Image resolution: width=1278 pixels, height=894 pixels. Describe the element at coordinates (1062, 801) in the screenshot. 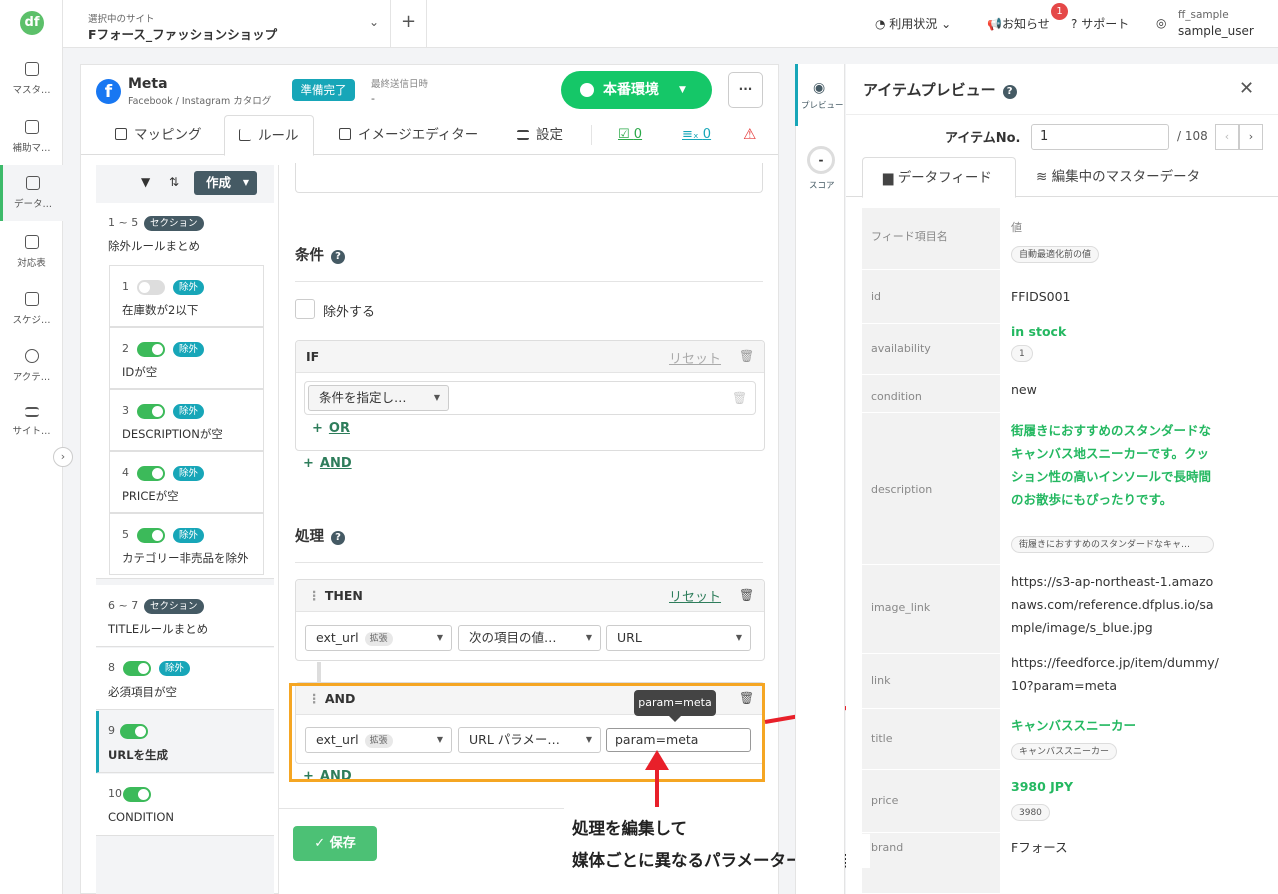

I see `table-row: price 3980 JPY 3980` at that location.